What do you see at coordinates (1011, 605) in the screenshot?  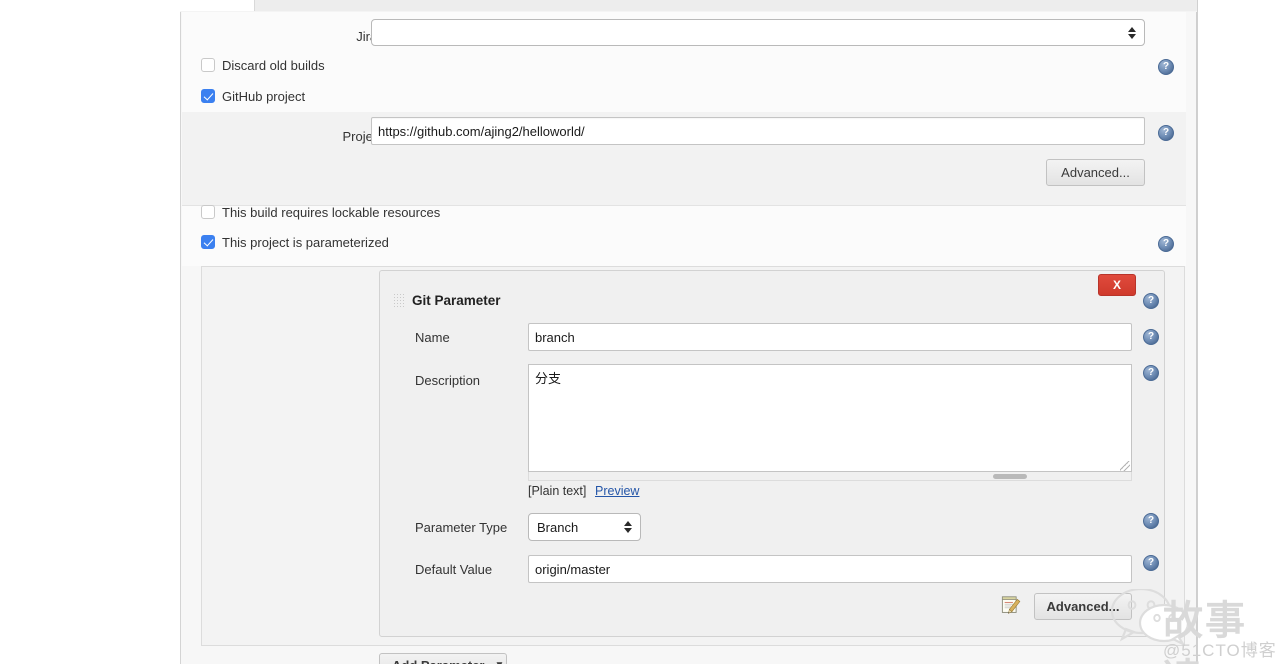 I see `notepad-pencil-icon` at bounding box center [1011, 605].